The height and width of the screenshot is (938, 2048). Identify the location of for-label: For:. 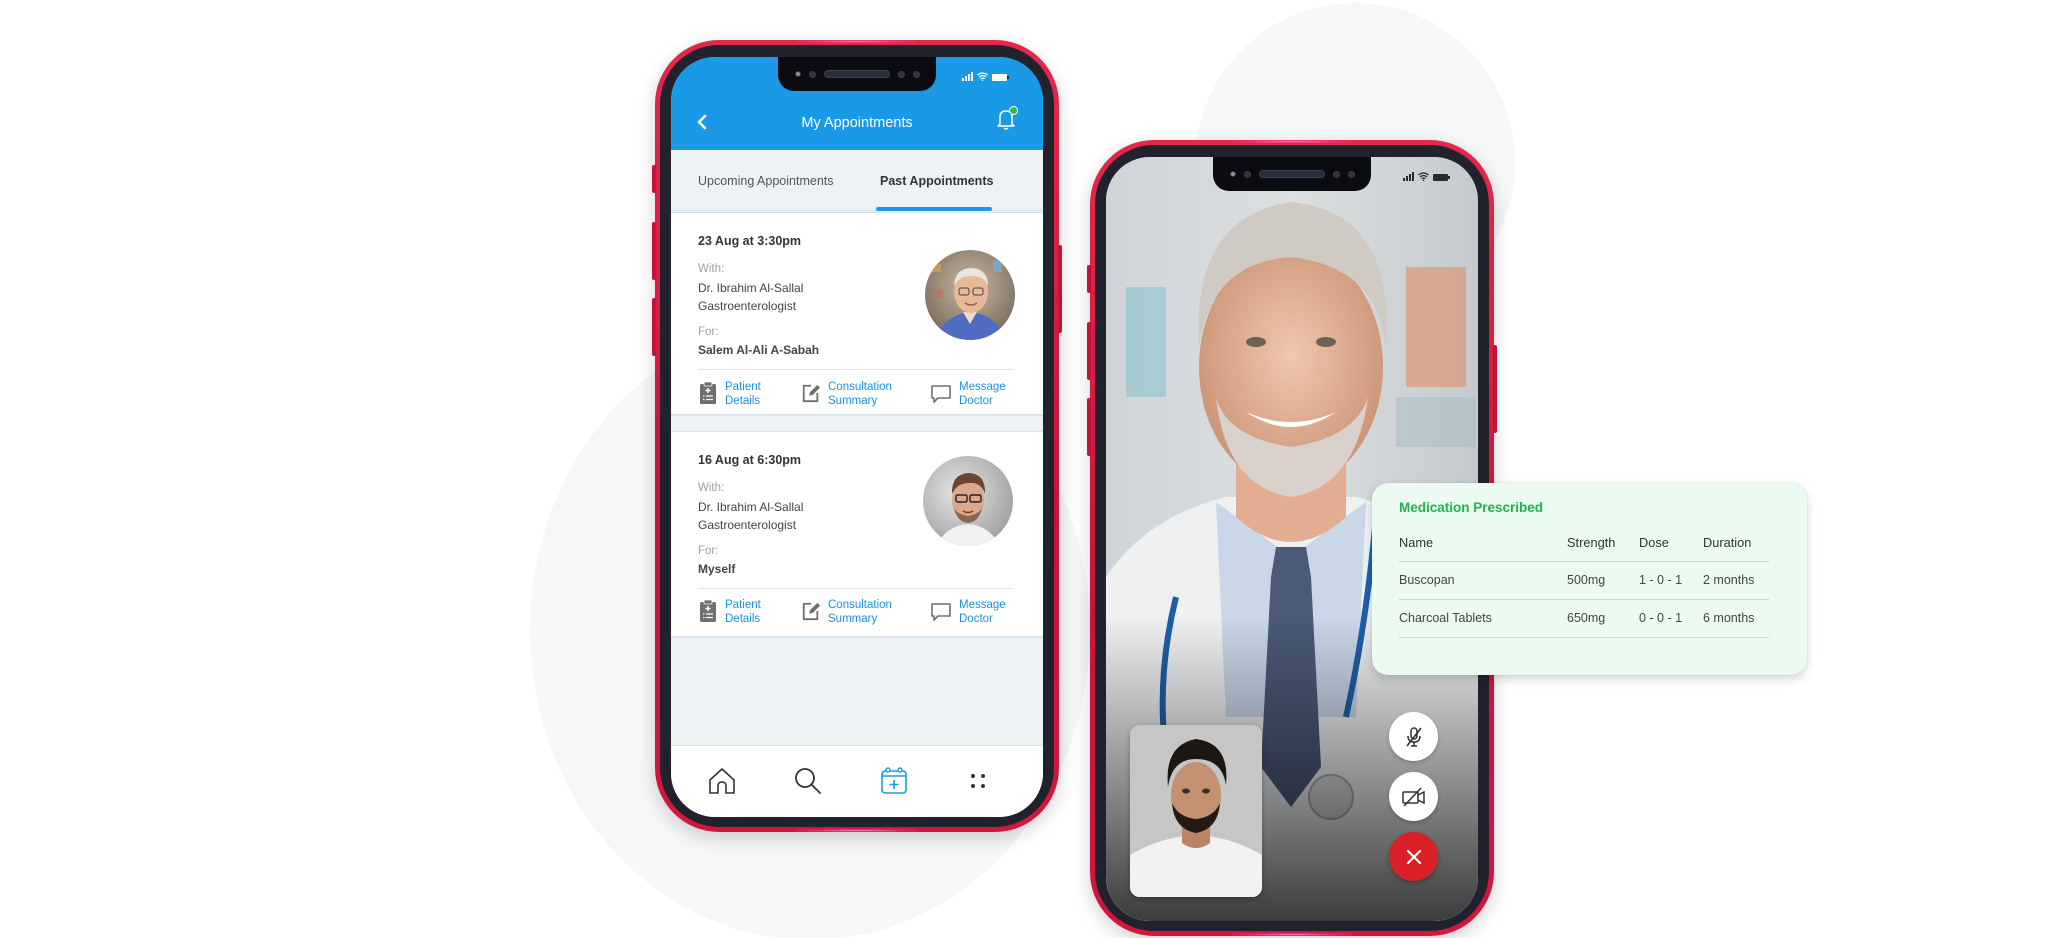
(708, 551).